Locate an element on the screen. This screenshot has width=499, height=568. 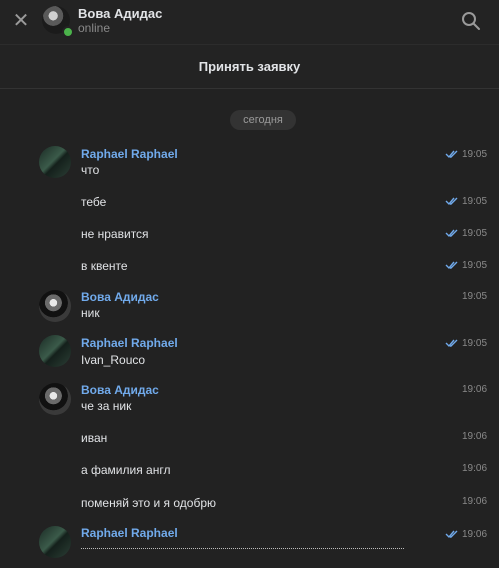
message-text: что is located at coordinates (90, 170).